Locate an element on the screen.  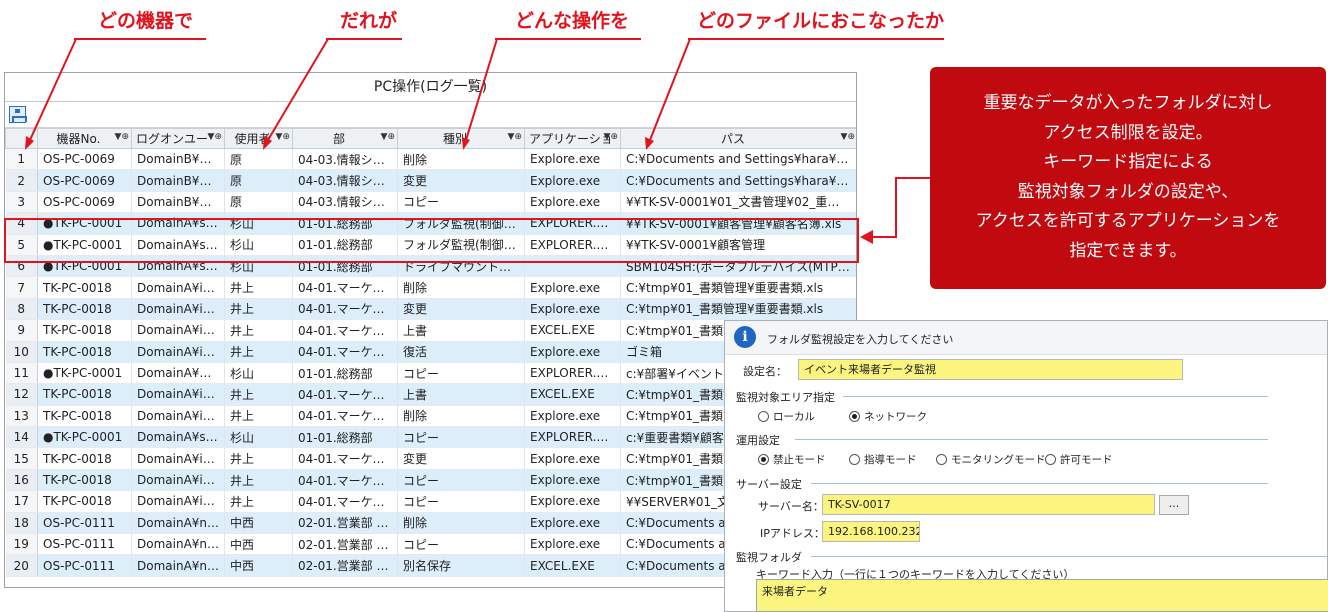
table-cell: 上書 is located at coordinates (461, 330).